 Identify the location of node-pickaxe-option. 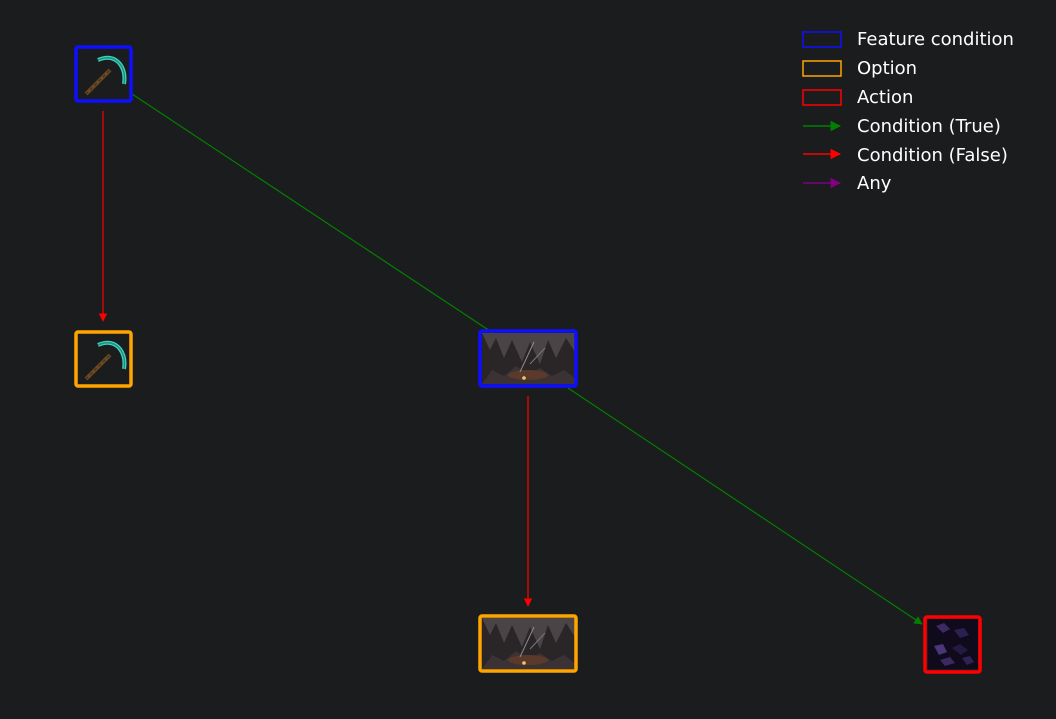
(103, 359).